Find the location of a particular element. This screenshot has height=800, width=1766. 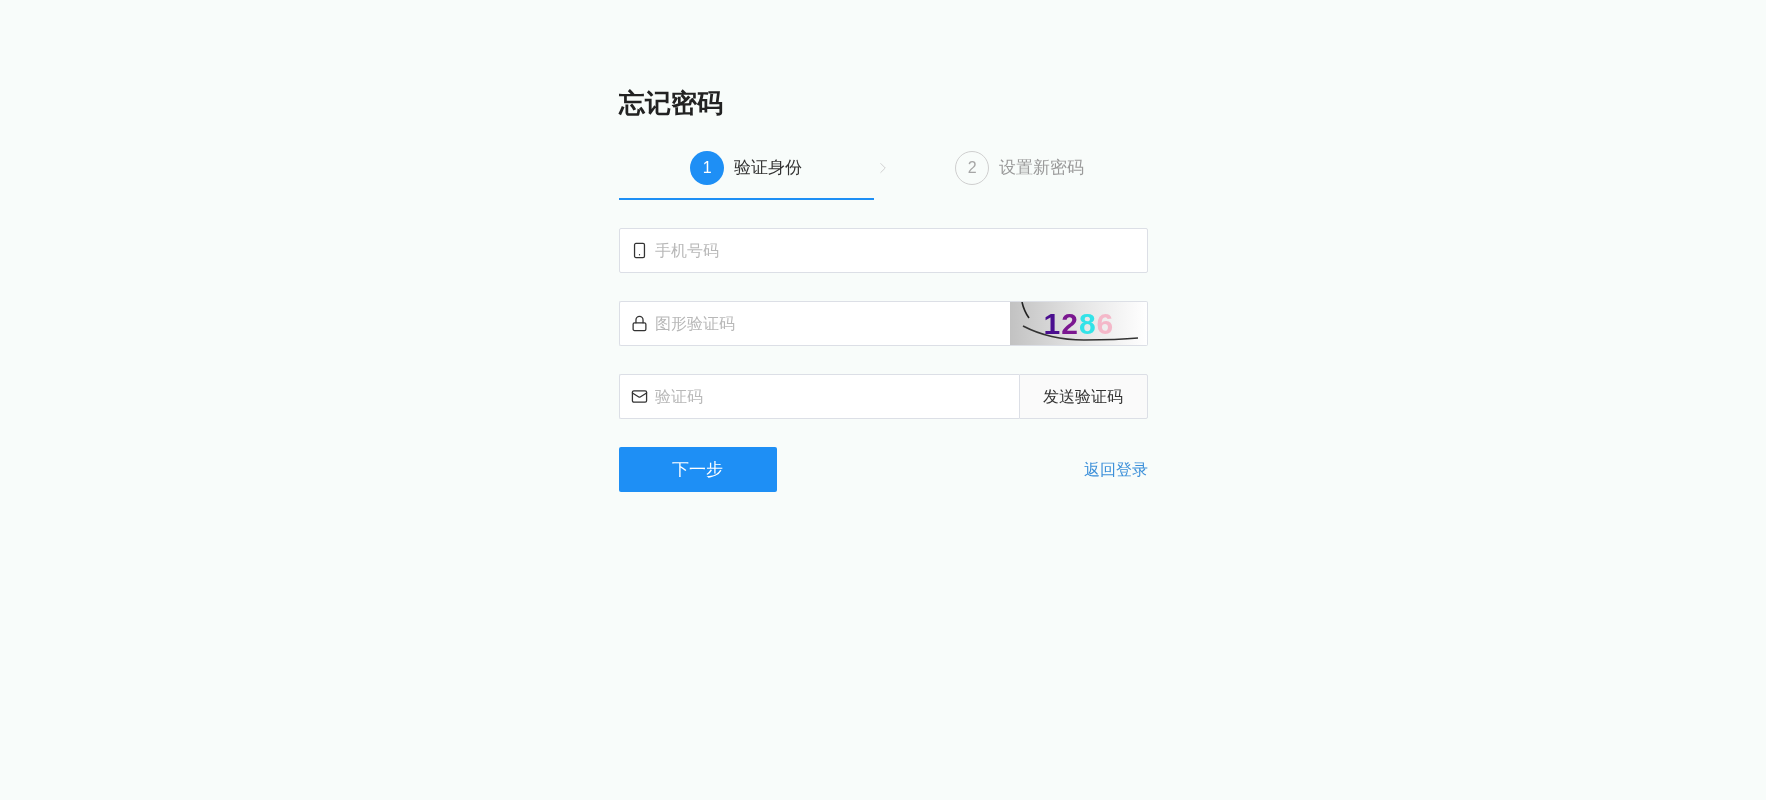

send-code-button: 发送验证码 is located at coordinates (1083, 396).